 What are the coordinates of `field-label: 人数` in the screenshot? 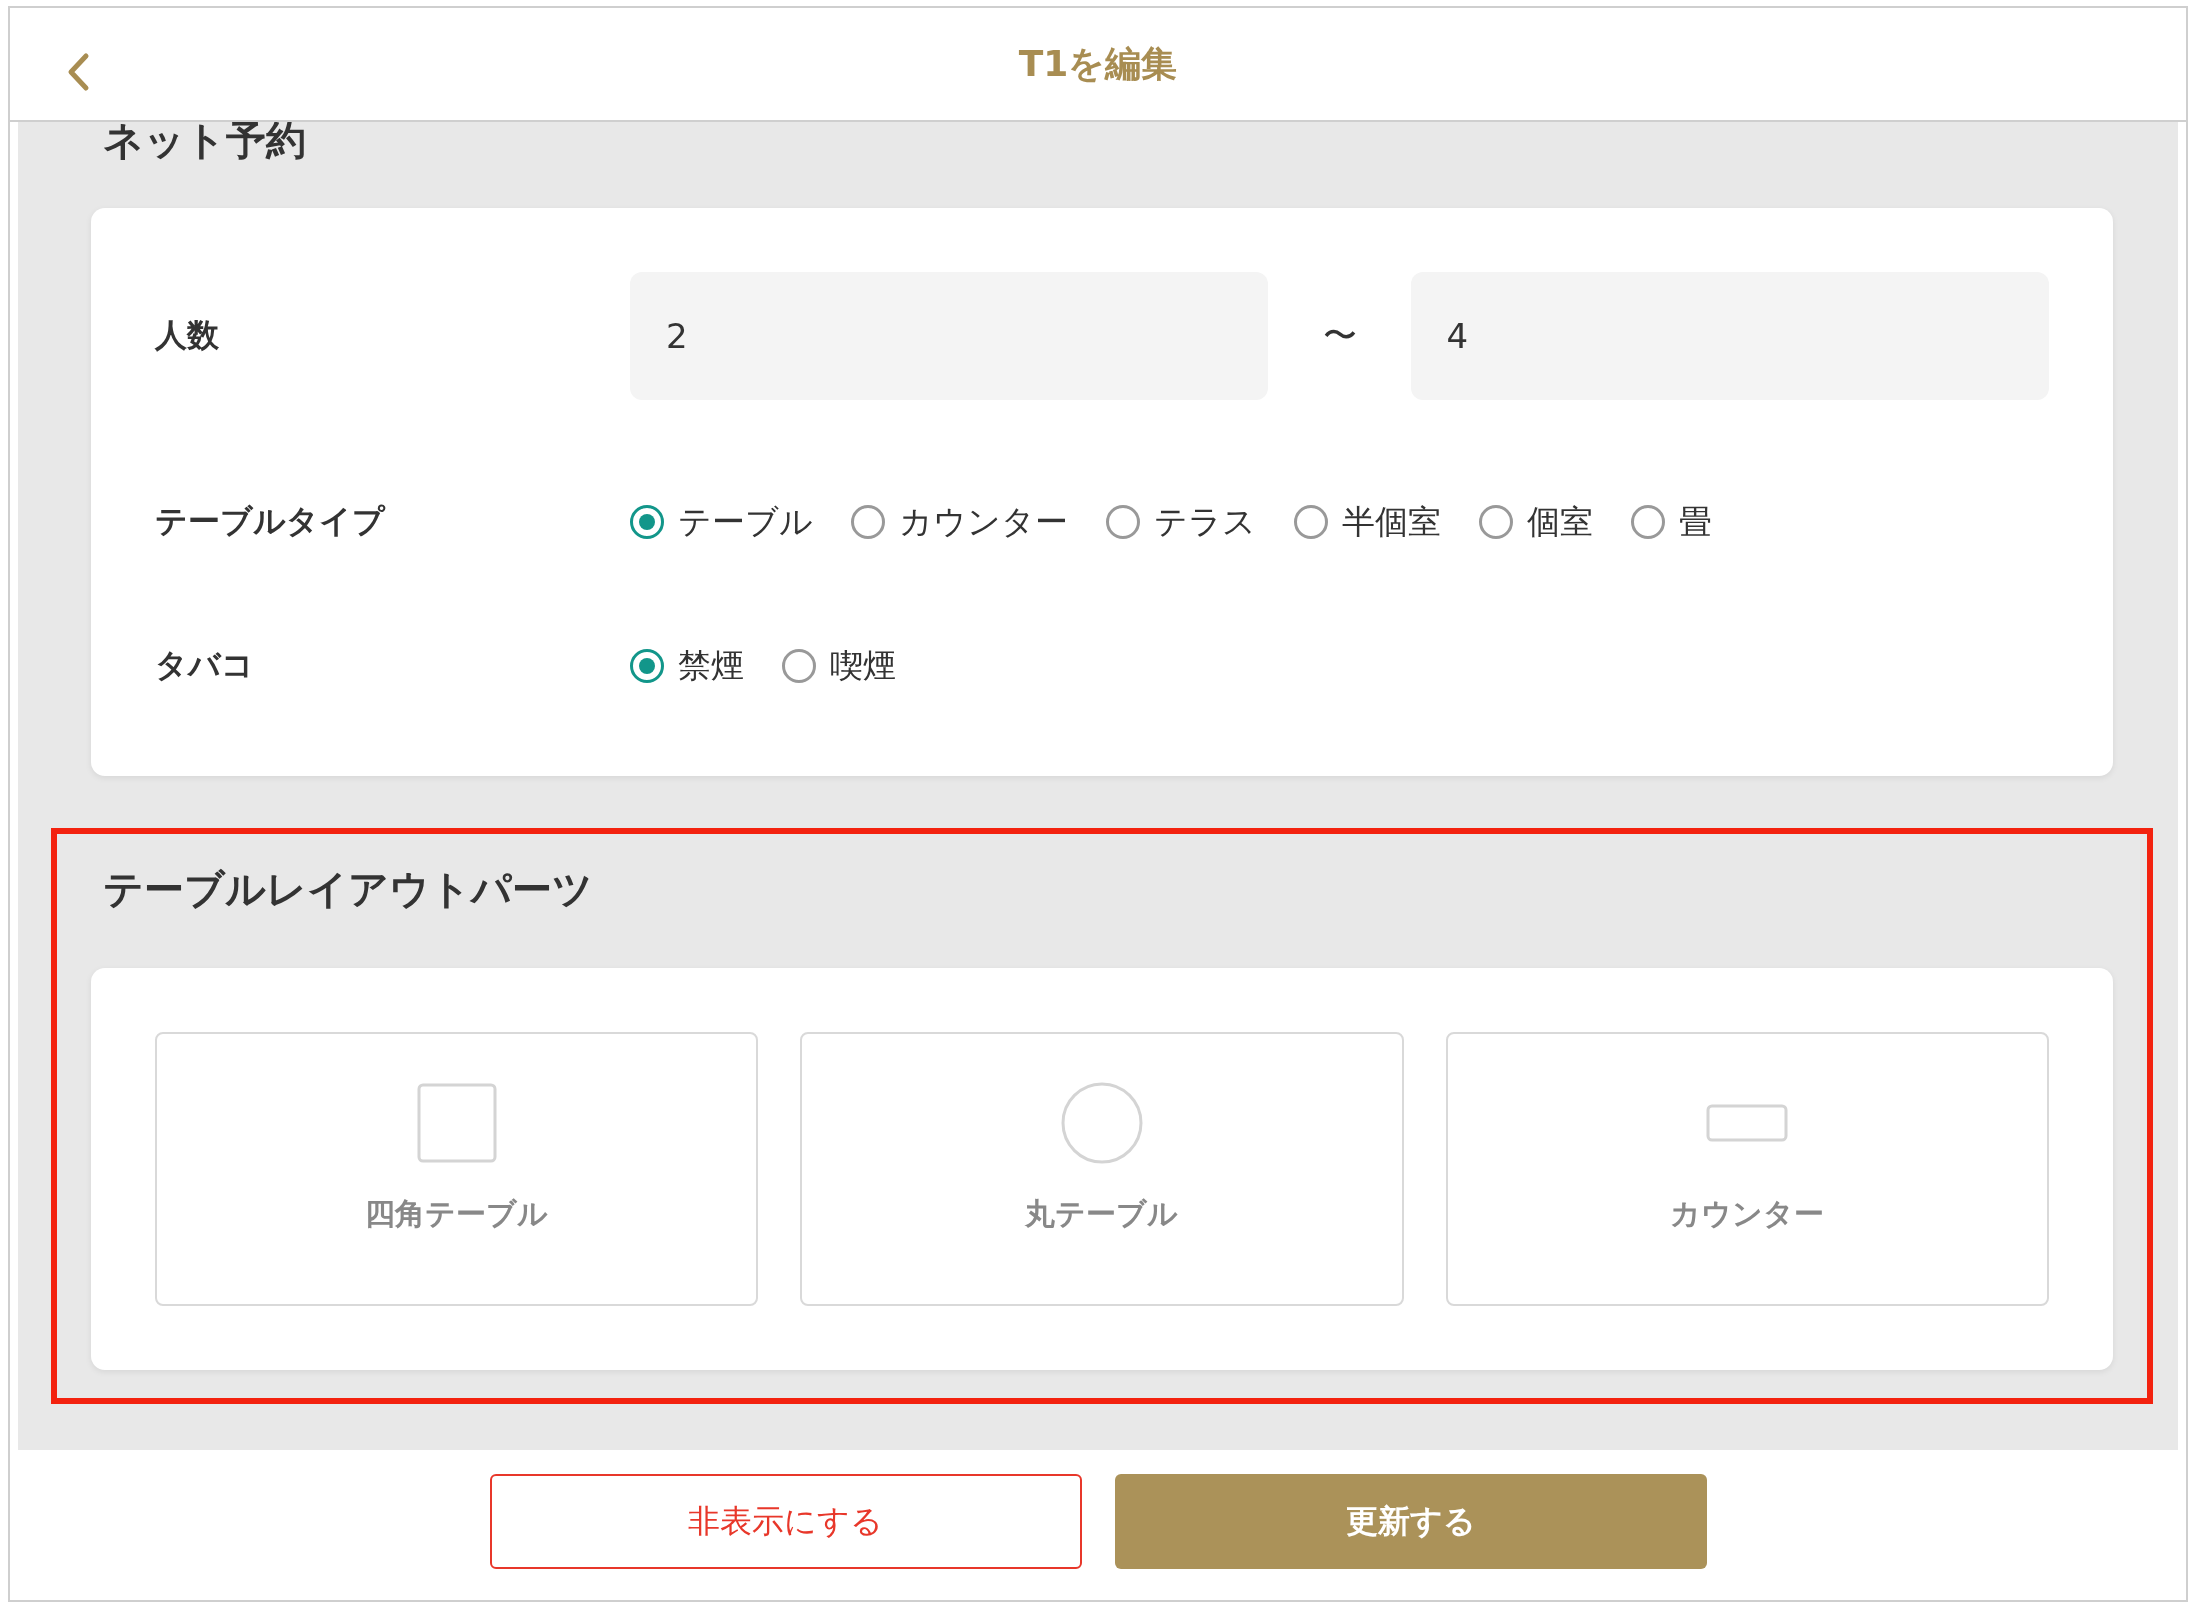 It's located at (187, 335).